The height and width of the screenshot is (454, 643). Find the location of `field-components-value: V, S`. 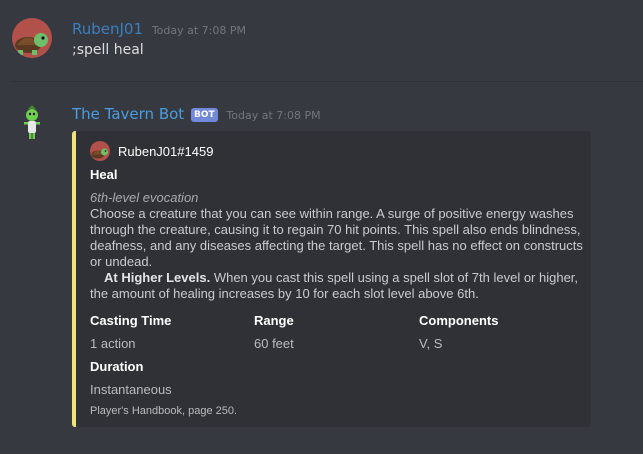

field-components-value: V, S is located at coordinates (431, 343).